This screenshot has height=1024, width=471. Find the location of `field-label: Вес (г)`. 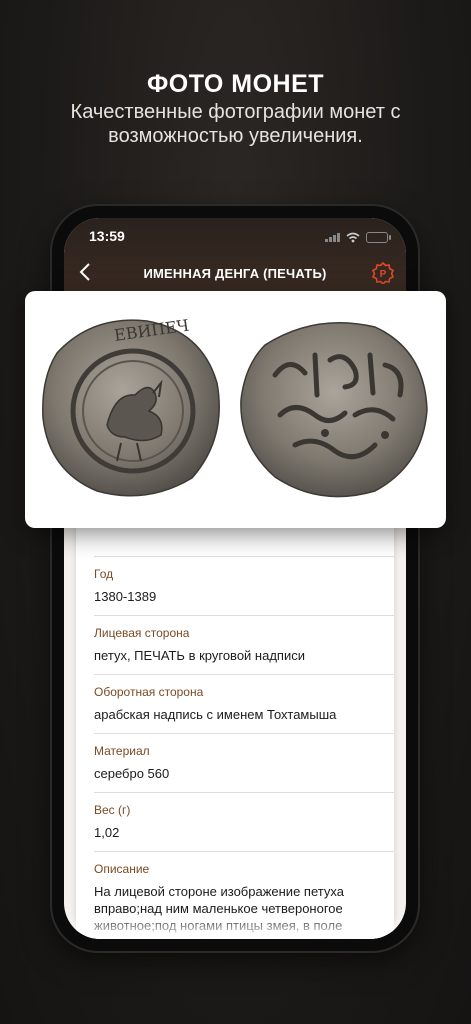

field-label: Вес (г) is located at coordinates (112, 810).